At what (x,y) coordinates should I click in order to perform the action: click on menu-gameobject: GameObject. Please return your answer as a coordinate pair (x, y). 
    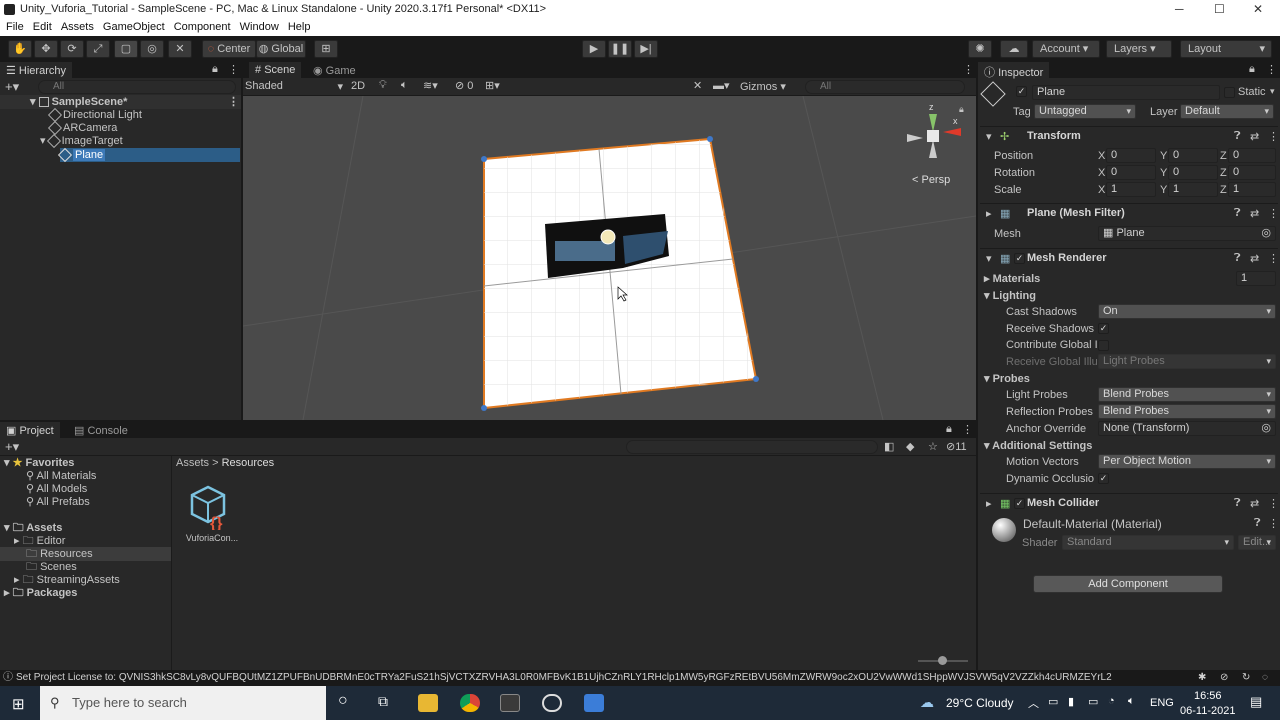
    Looking at the image, I should click on (131, 26).